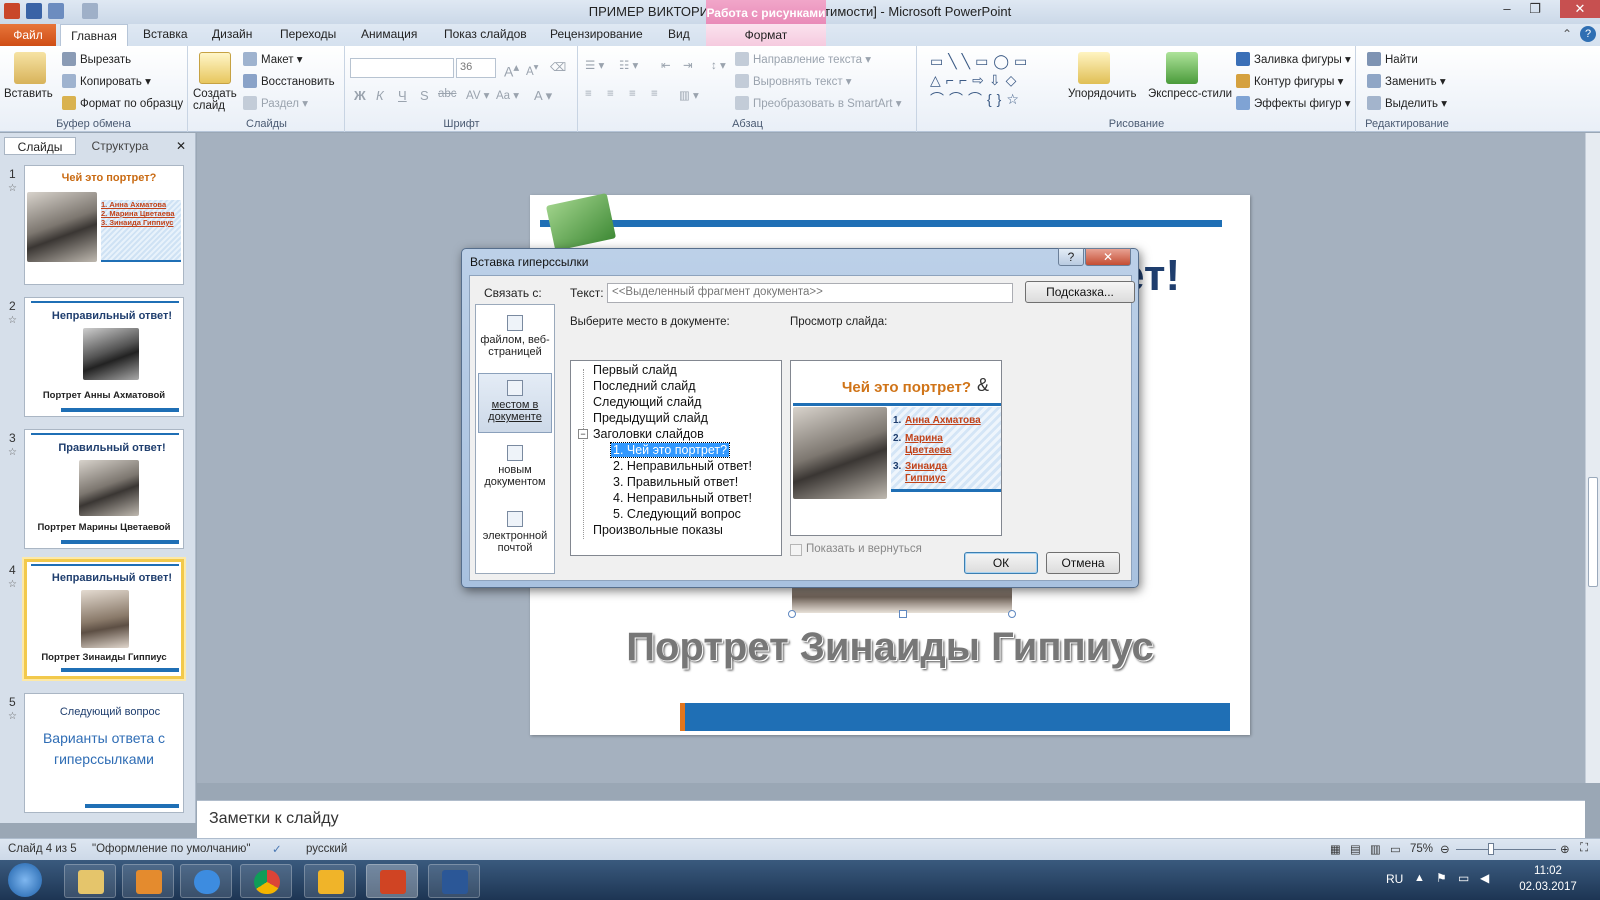 The image size is (1600, 900). Describe the element at coordinates (28, 94) in the screenshot. I see `paste-button: Вставить` at that location.